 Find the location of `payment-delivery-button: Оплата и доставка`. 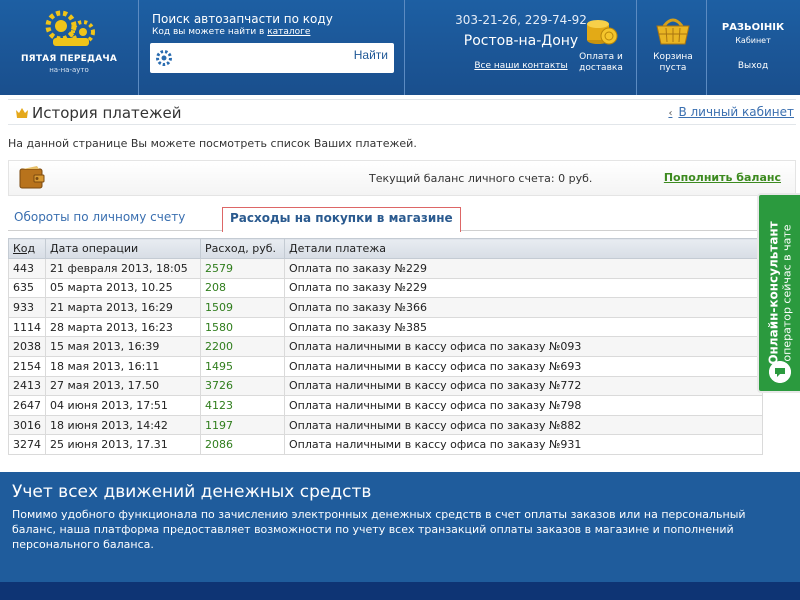

payment-delivery-button: Оплата и доставка is located at coordinates (601, 47).